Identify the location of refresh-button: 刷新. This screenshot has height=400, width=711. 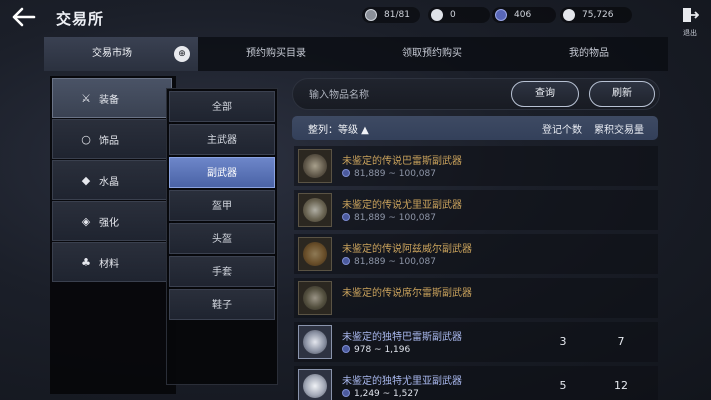
(622, 94).